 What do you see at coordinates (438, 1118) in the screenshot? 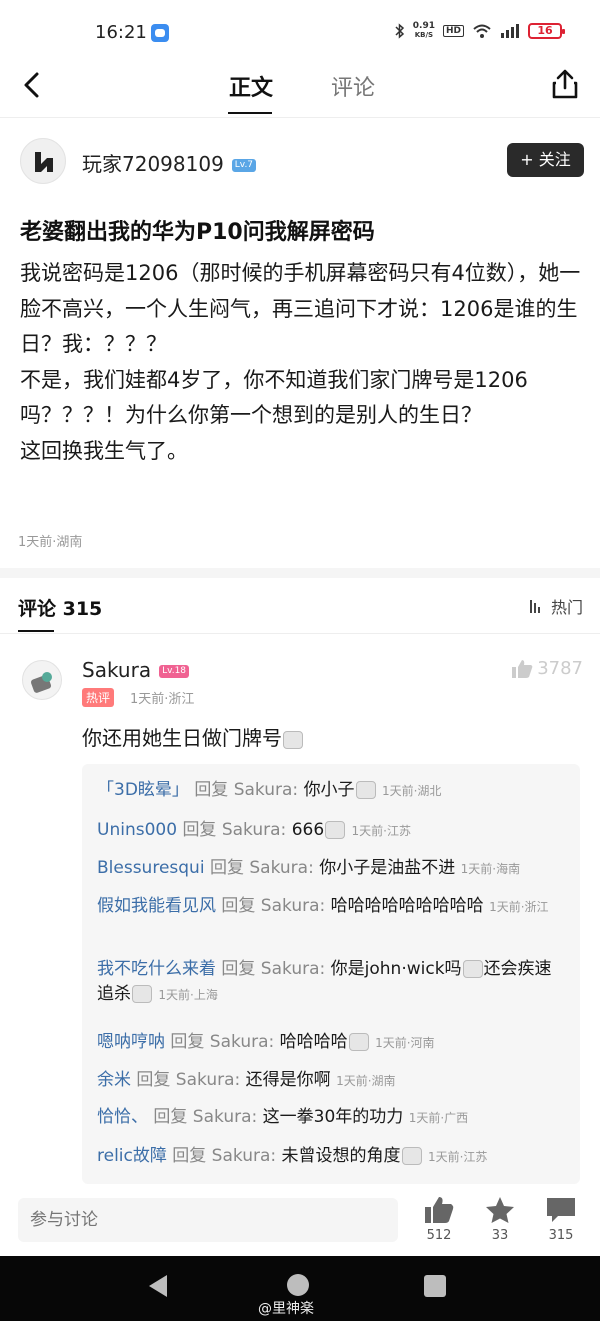
I see `reply-time: 1天前·广西` at bounding box center [438, 1118].